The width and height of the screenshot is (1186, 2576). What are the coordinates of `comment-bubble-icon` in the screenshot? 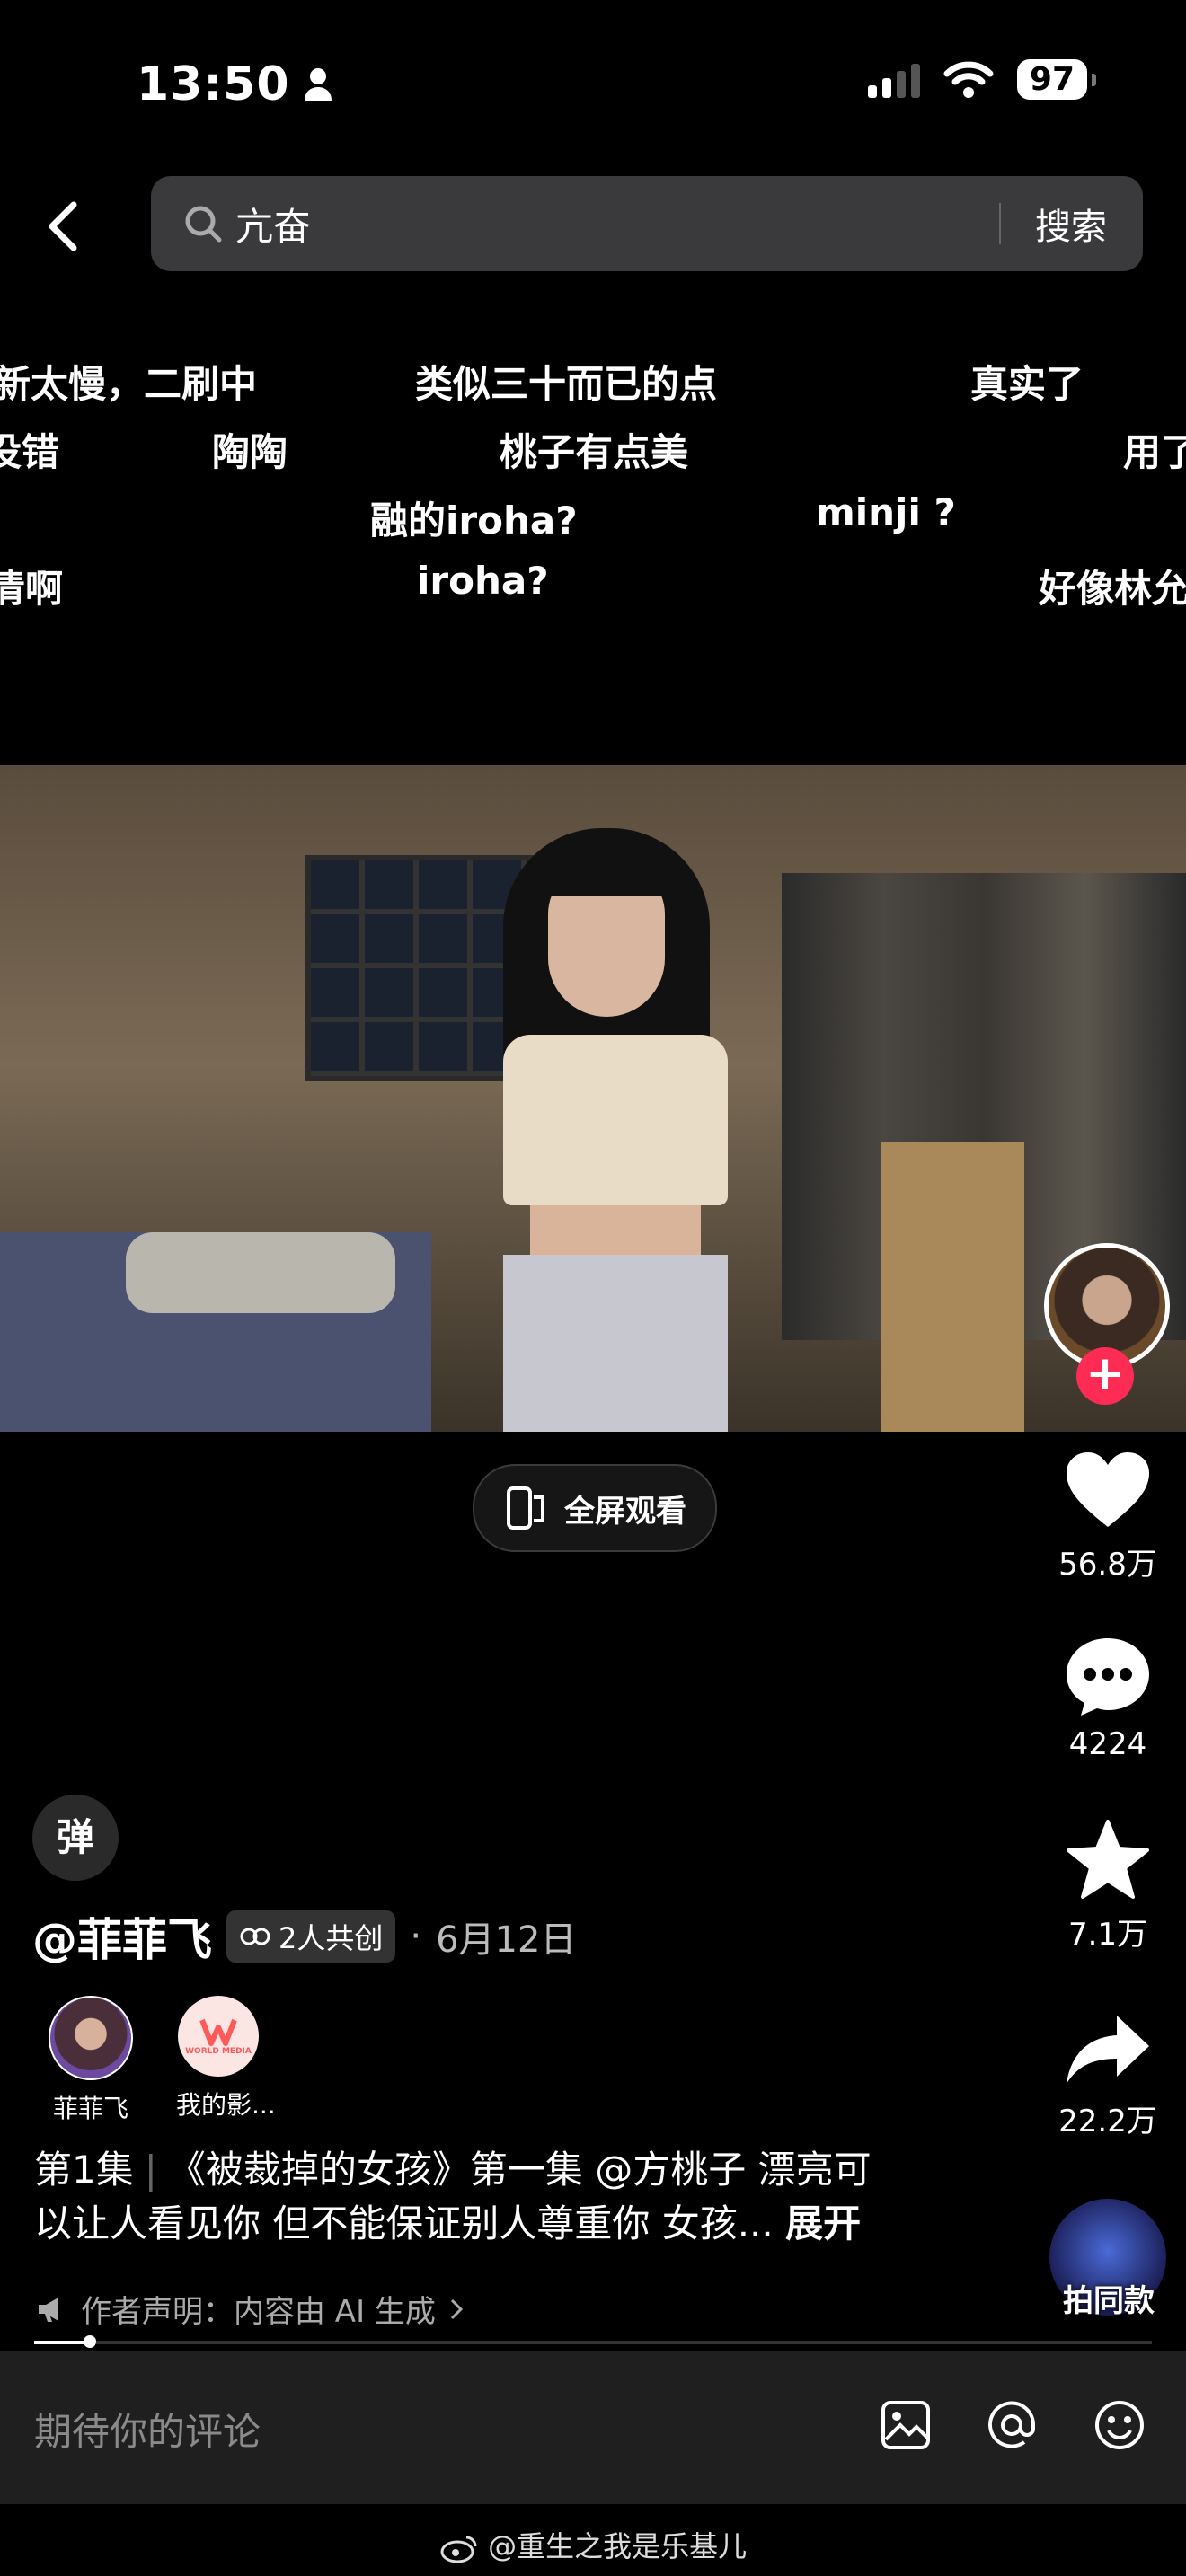 It's located at (1108, 1677).